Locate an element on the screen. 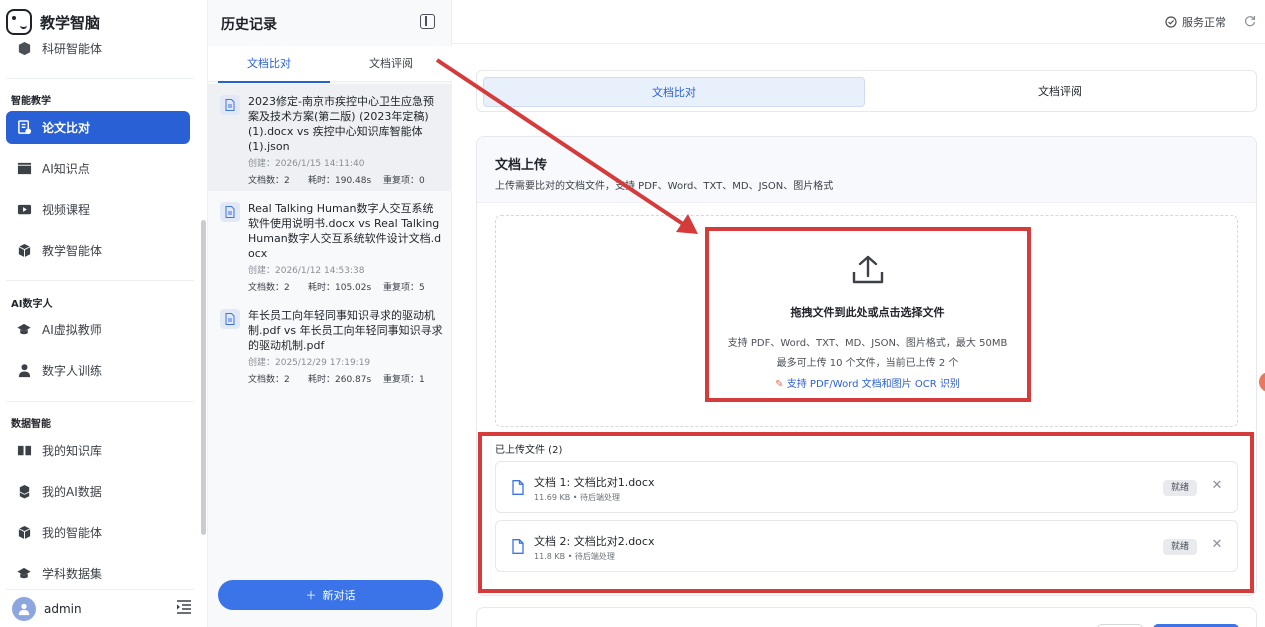 The image size is (1265, 627). sidebar-item-label: 数字人训练 is located at coordinates (72, 371).